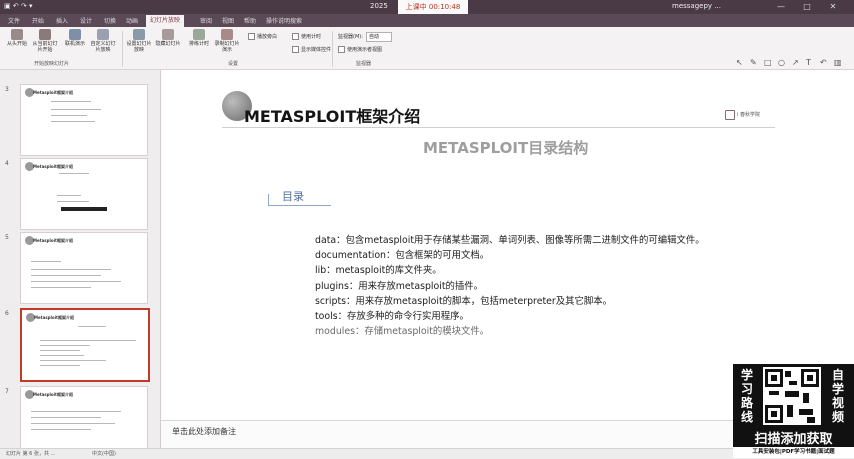  I want to click on tab-animations: 动画, so click(132, 20).